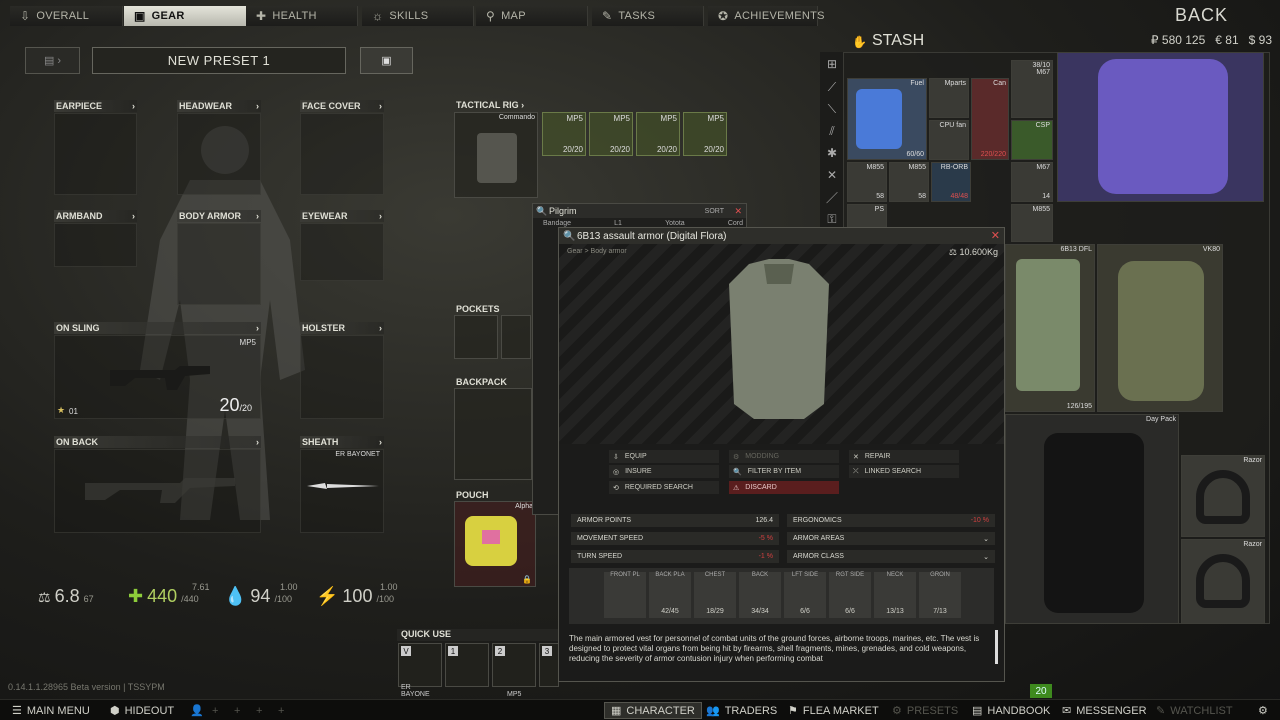 This screenshot has height=720, width=1280. I want to click on stash-item-m855-2: M855 58, so click(909, 182).